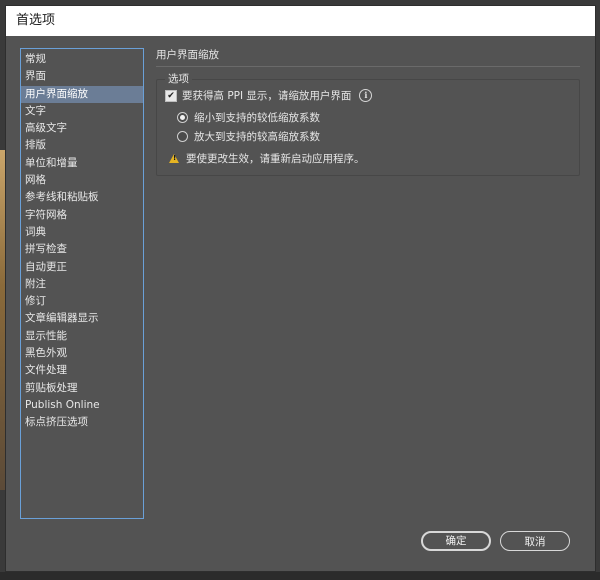  Describe the element at coordinates (366, 95) in the screenshot. I see `info-icon: i` at that location.